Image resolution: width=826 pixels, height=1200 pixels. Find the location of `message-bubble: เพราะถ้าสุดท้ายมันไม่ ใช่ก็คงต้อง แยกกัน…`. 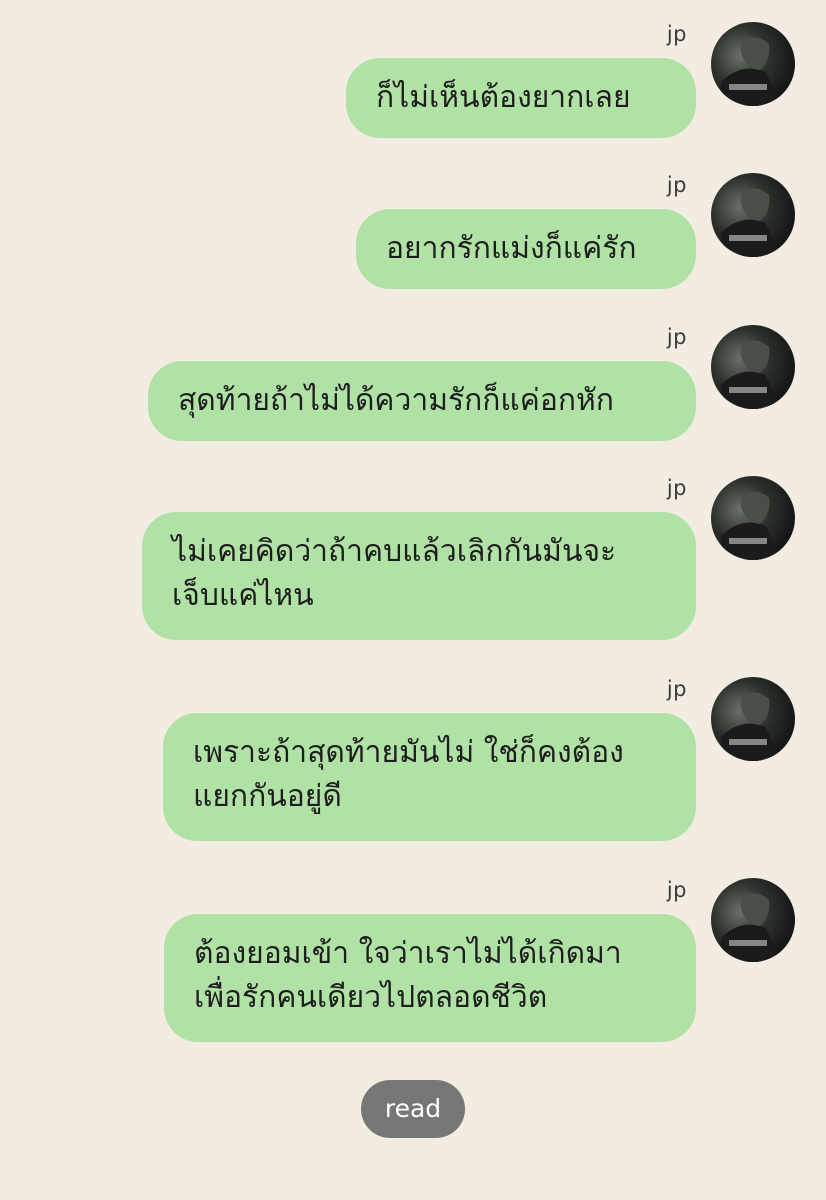

message-bubble: เพราะถ้าสุดท้ายมันไม่ ใช่ก็คงต้อง แยกกัน… is located at coordinates (429, 777).